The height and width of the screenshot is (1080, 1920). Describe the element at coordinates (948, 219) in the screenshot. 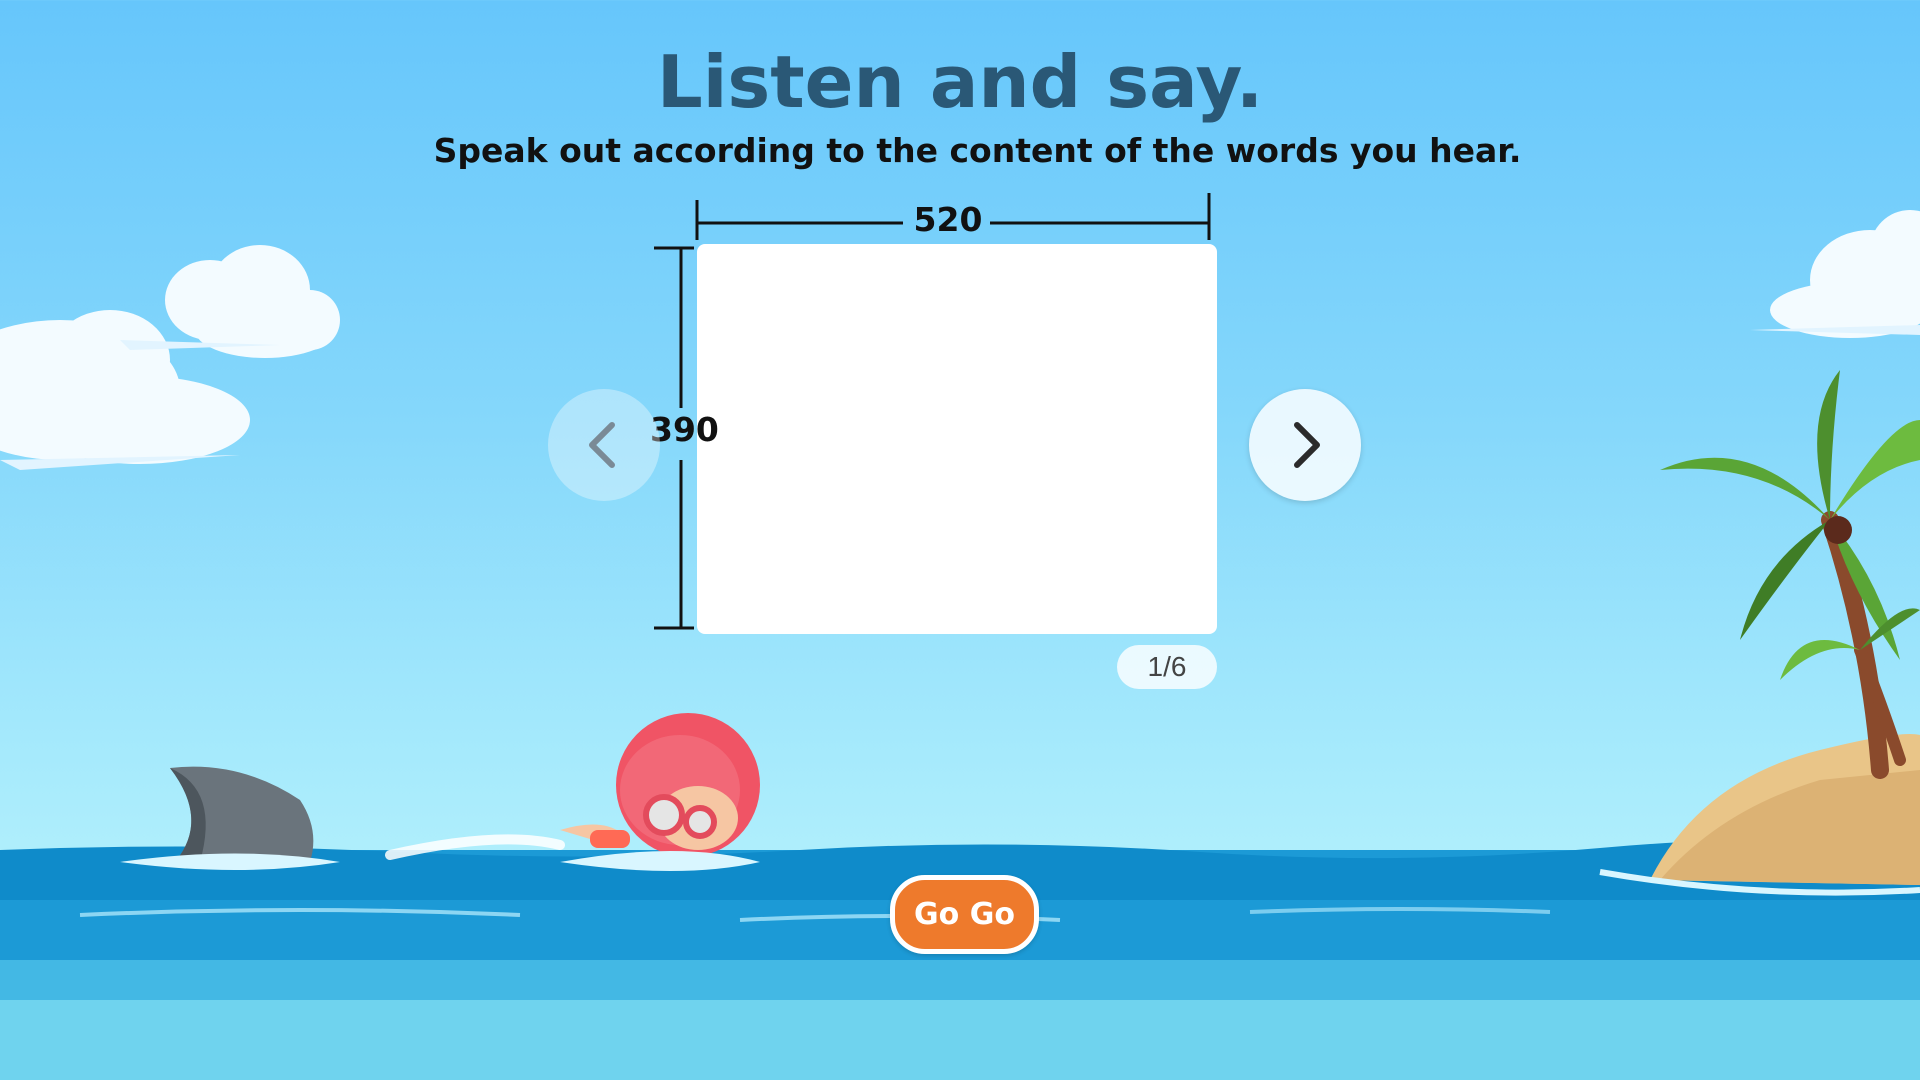

I see `card-width-label: 520` at that location.